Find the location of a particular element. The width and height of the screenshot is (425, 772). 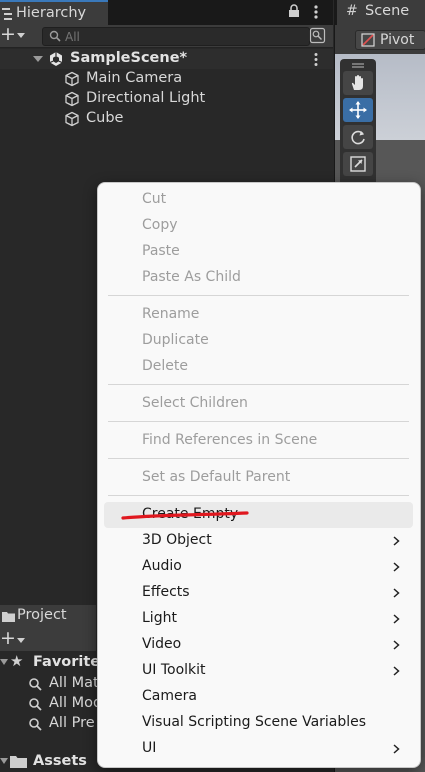

favorites-item-label: All Mod is located at coordinates (76, 703).